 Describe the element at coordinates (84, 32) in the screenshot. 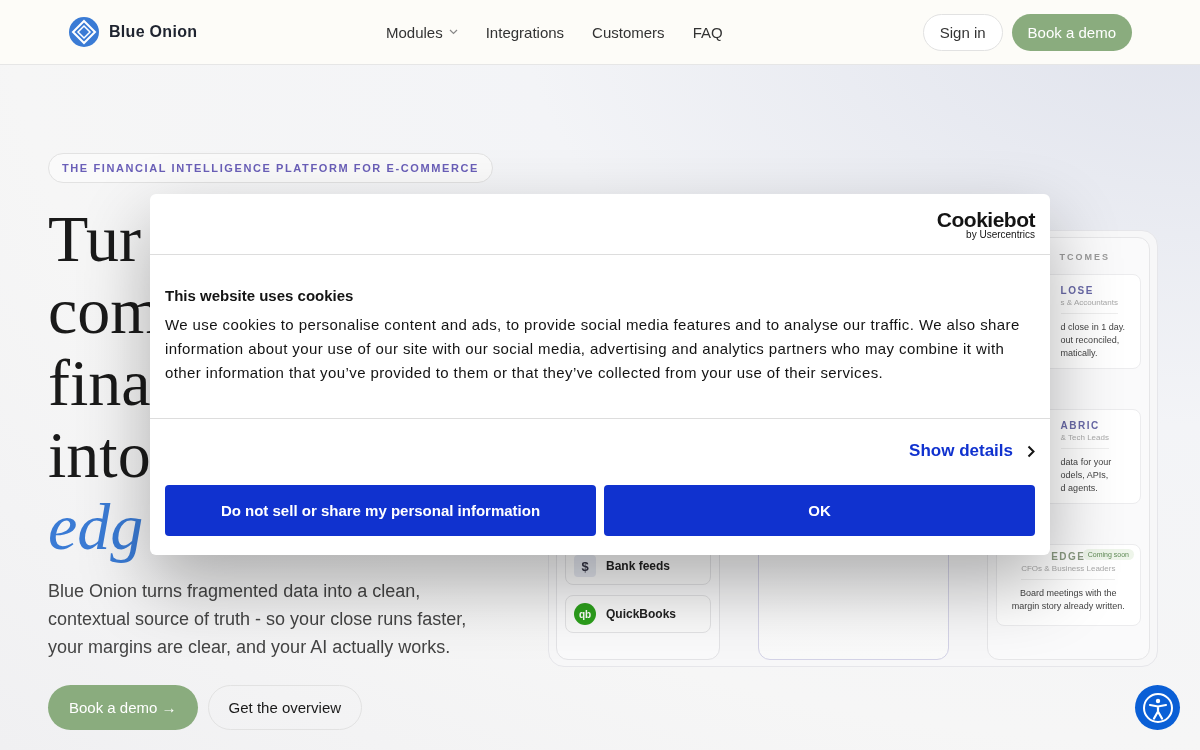

I see `diamond-logo-icon` at that location.